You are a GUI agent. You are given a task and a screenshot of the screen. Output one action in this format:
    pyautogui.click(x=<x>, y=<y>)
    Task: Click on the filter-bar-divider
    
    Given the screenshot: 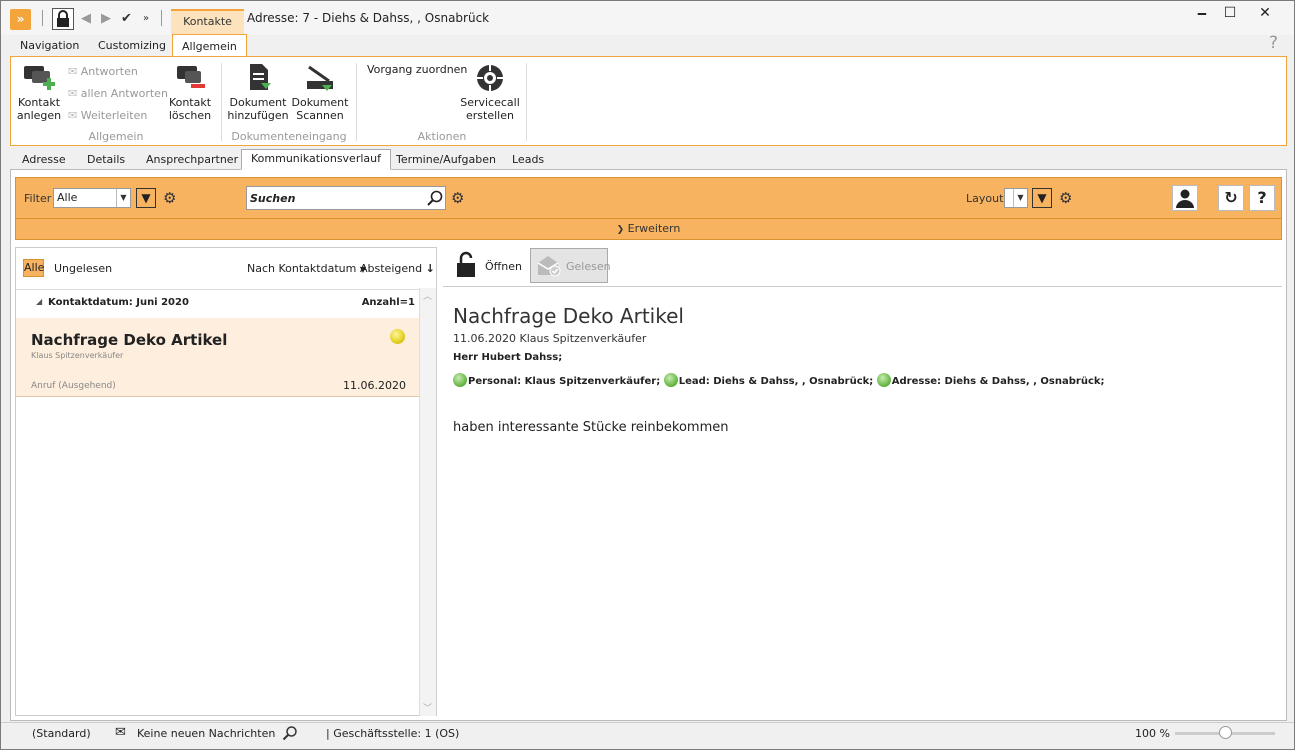 What is the action you would take?
    pyautogui.click(x=648, y=218)
    